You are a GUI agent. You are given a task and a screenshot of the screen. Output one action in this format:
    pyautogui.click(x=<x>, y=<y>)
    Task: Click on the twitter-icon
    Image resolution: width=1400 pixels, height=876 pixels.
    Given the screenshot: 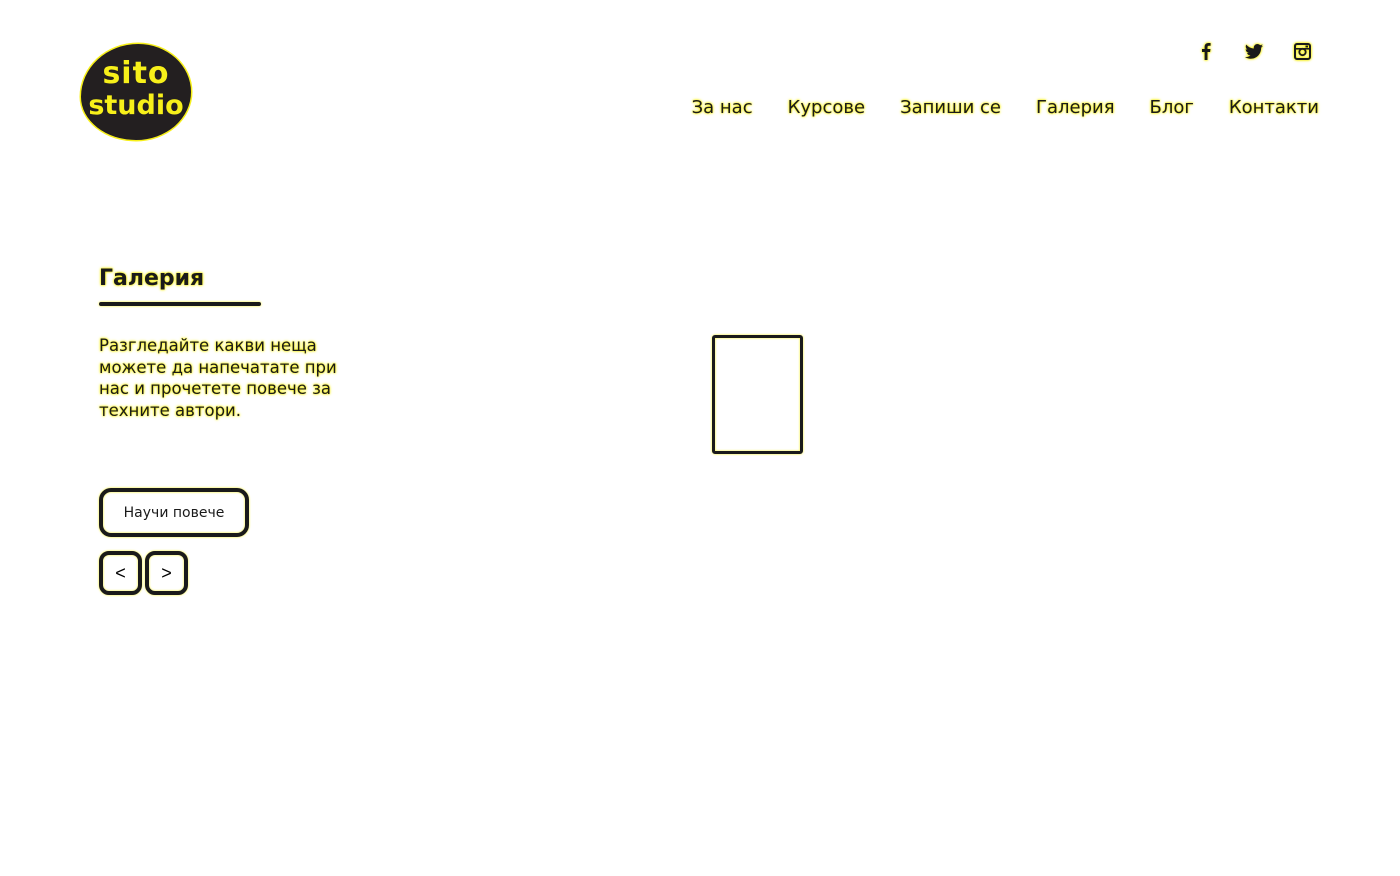 What is the action you would take?
    pyautogui.click(x=1254, y=51)
    